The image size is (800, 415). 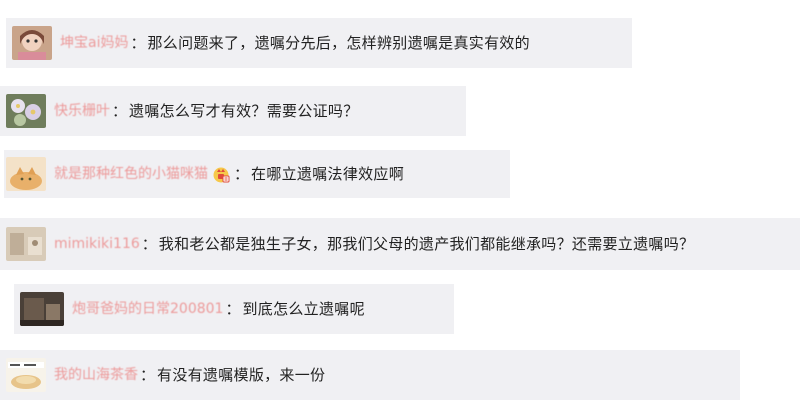 I want to click on comment-text: 在哪立遗嘱法律效应啊, so click(x=328, y=174).